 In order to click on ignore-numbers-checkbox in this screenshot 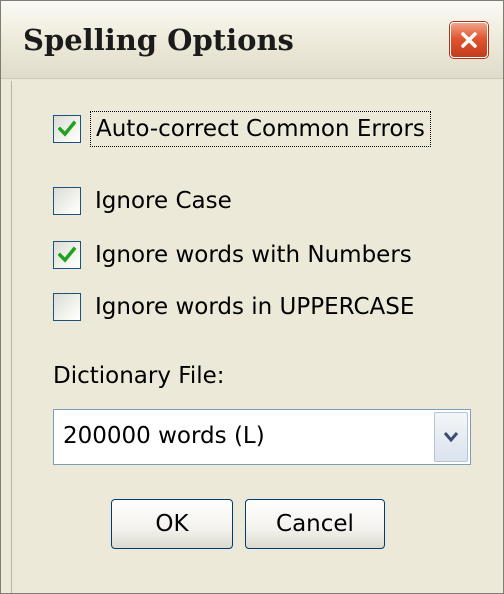, I will do `click(67, 255)`.